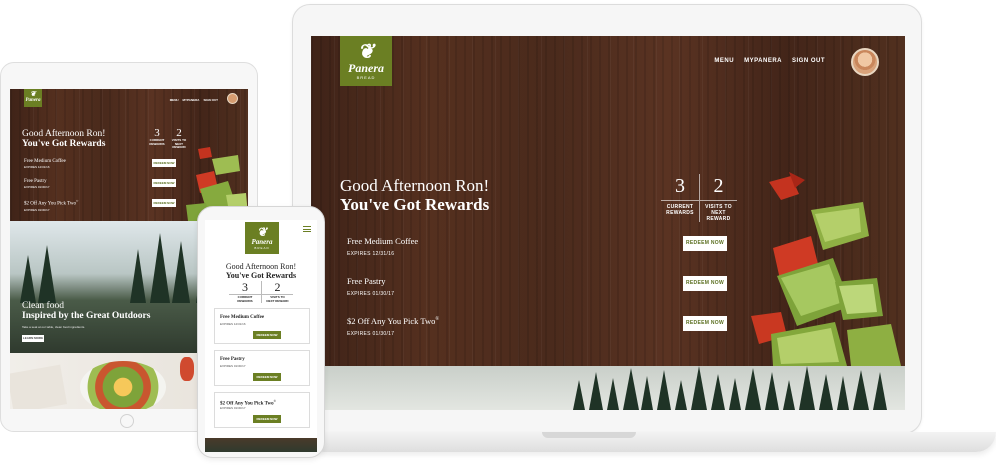  Describe the element at coordinates (589, 435) in the screenshot. I see `laptop-notch` at that location.